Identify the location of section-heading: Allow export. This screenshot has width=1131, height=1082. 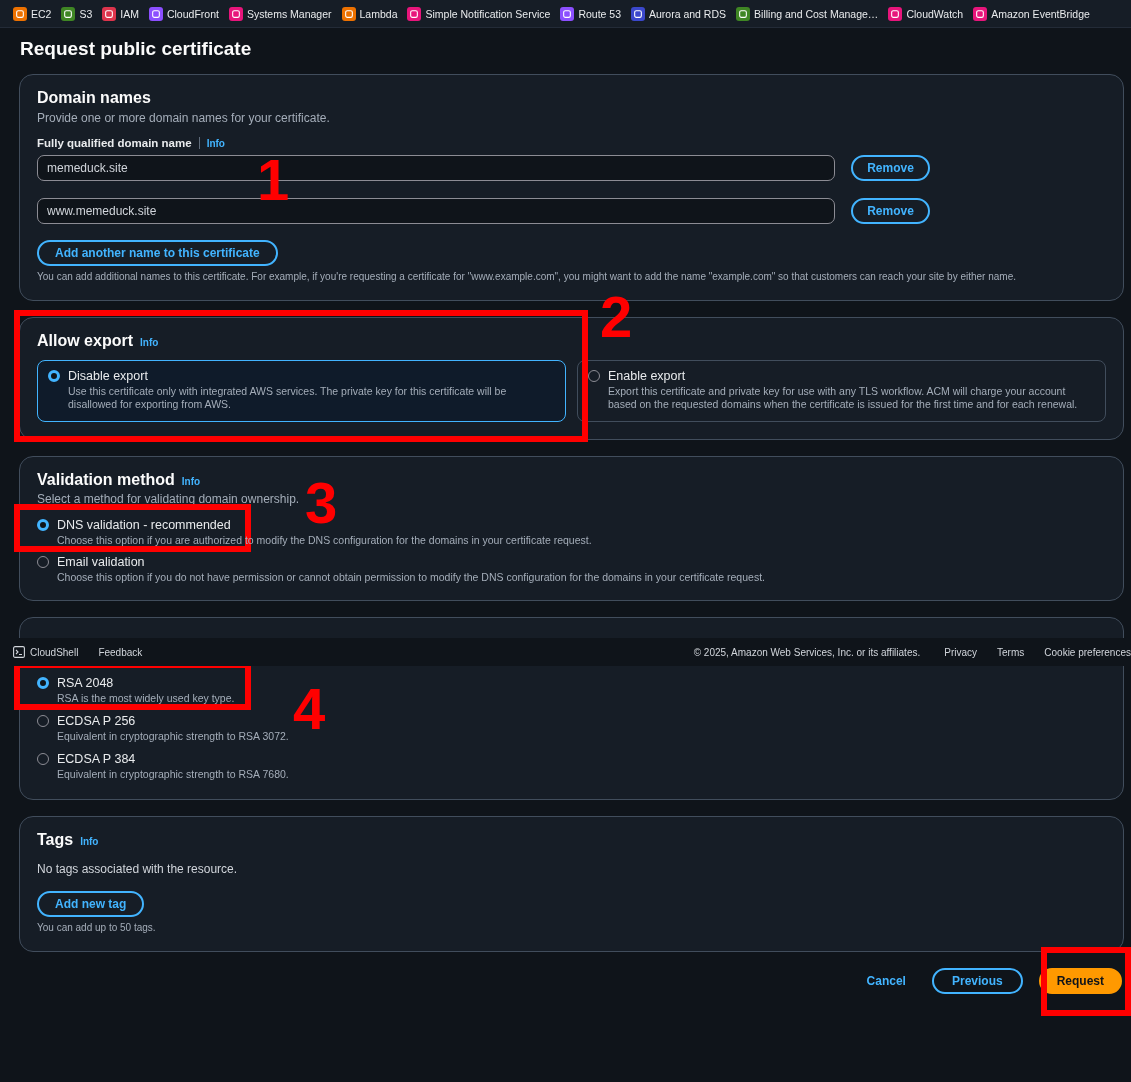
(85, 341).